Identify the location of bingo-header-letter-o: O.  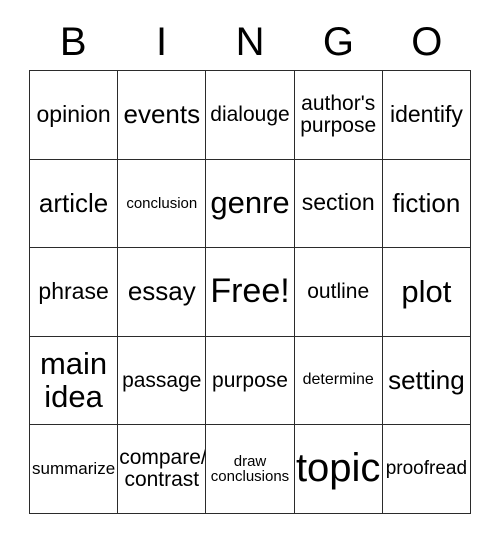
(427, 42).